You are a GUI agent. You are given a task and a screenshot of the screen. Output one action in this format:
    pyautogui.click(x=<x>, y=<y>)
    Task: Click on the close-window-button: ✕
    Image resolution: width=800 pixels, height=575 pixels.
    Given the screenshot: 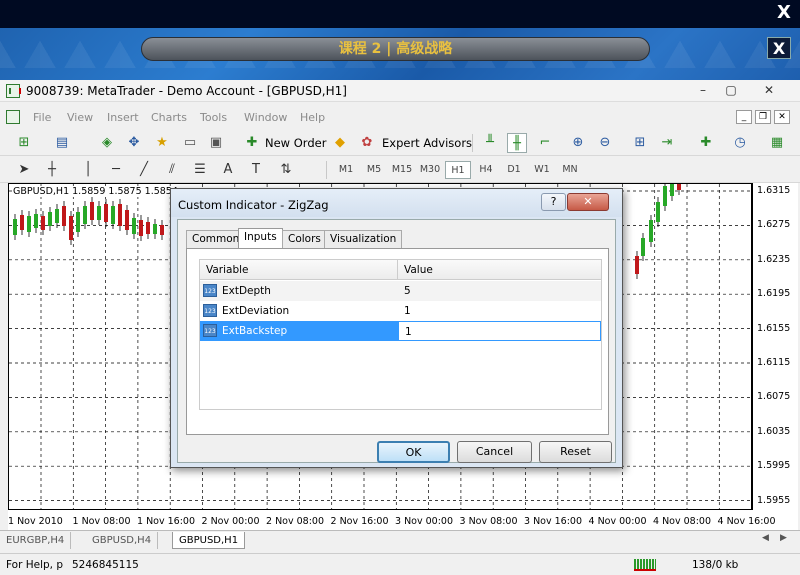 What is the action you would take?
    pyautogui.click(x=769, y=90)
    